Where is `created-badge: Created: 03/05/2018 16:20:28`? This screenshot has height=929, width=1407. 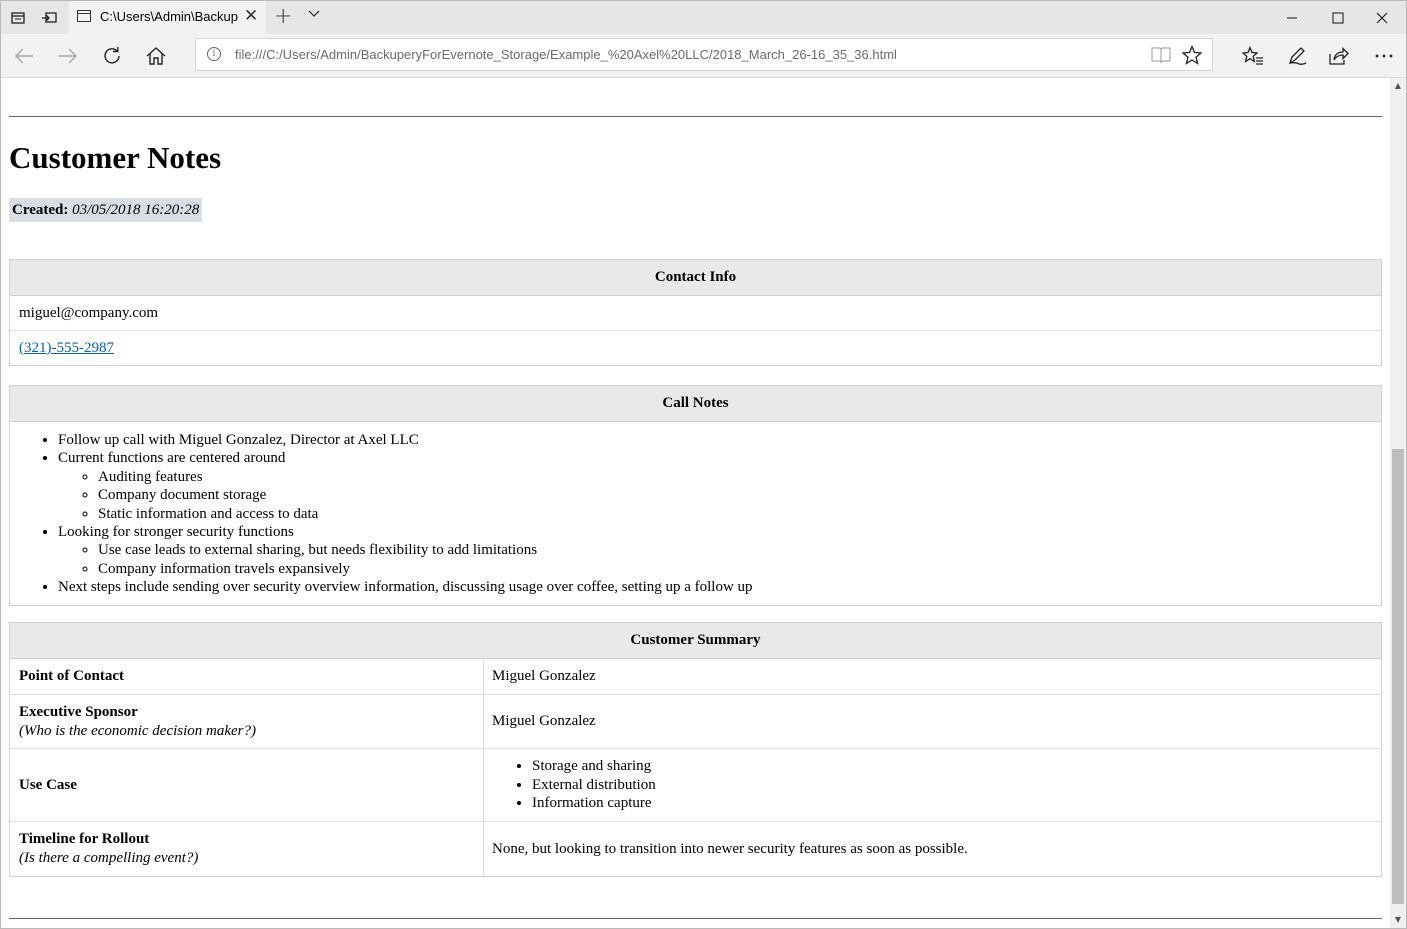 created-badge: Created: 03/05/2018 16:20:28 is located at coordinates (106, 210).